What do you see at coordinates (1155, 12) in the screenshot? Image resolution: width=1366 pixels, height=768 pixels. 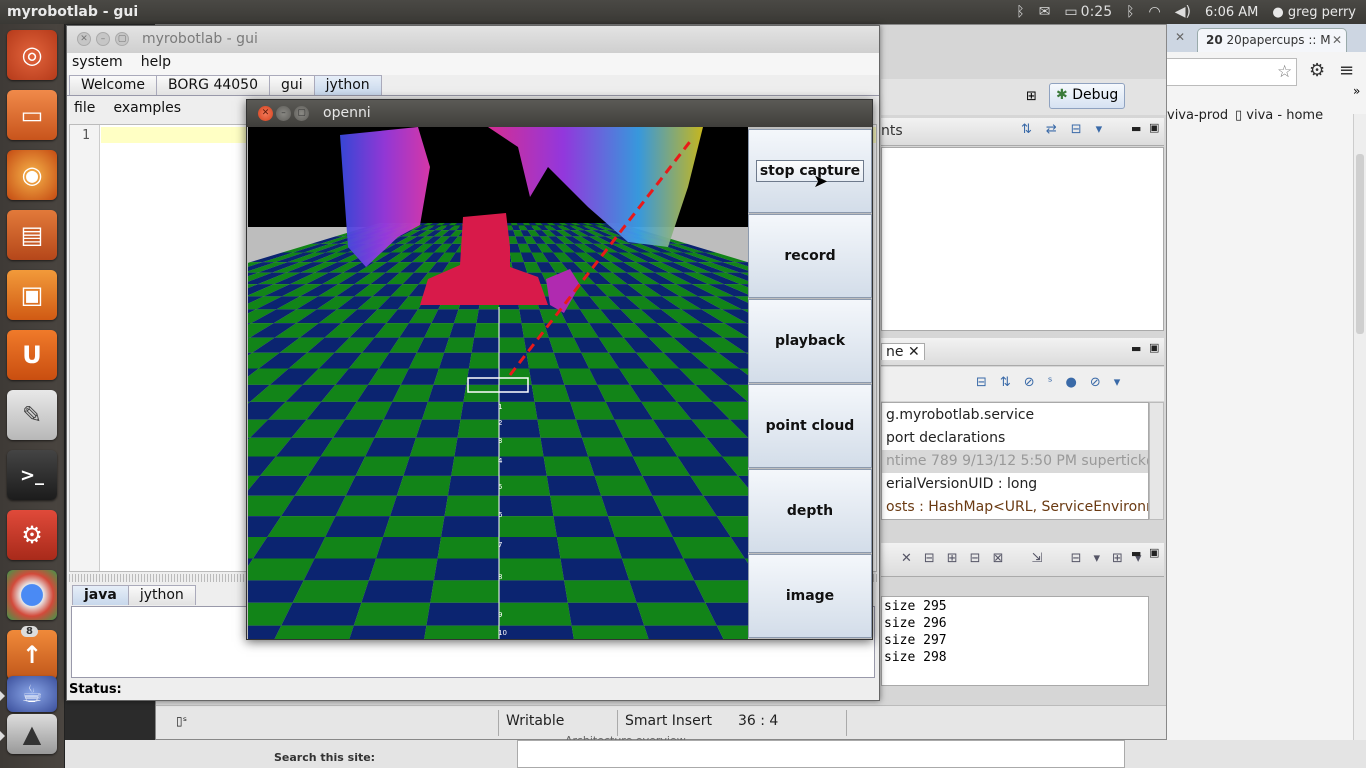 I see `wifi-icon: ◠` at bounding box center [1155, 12].